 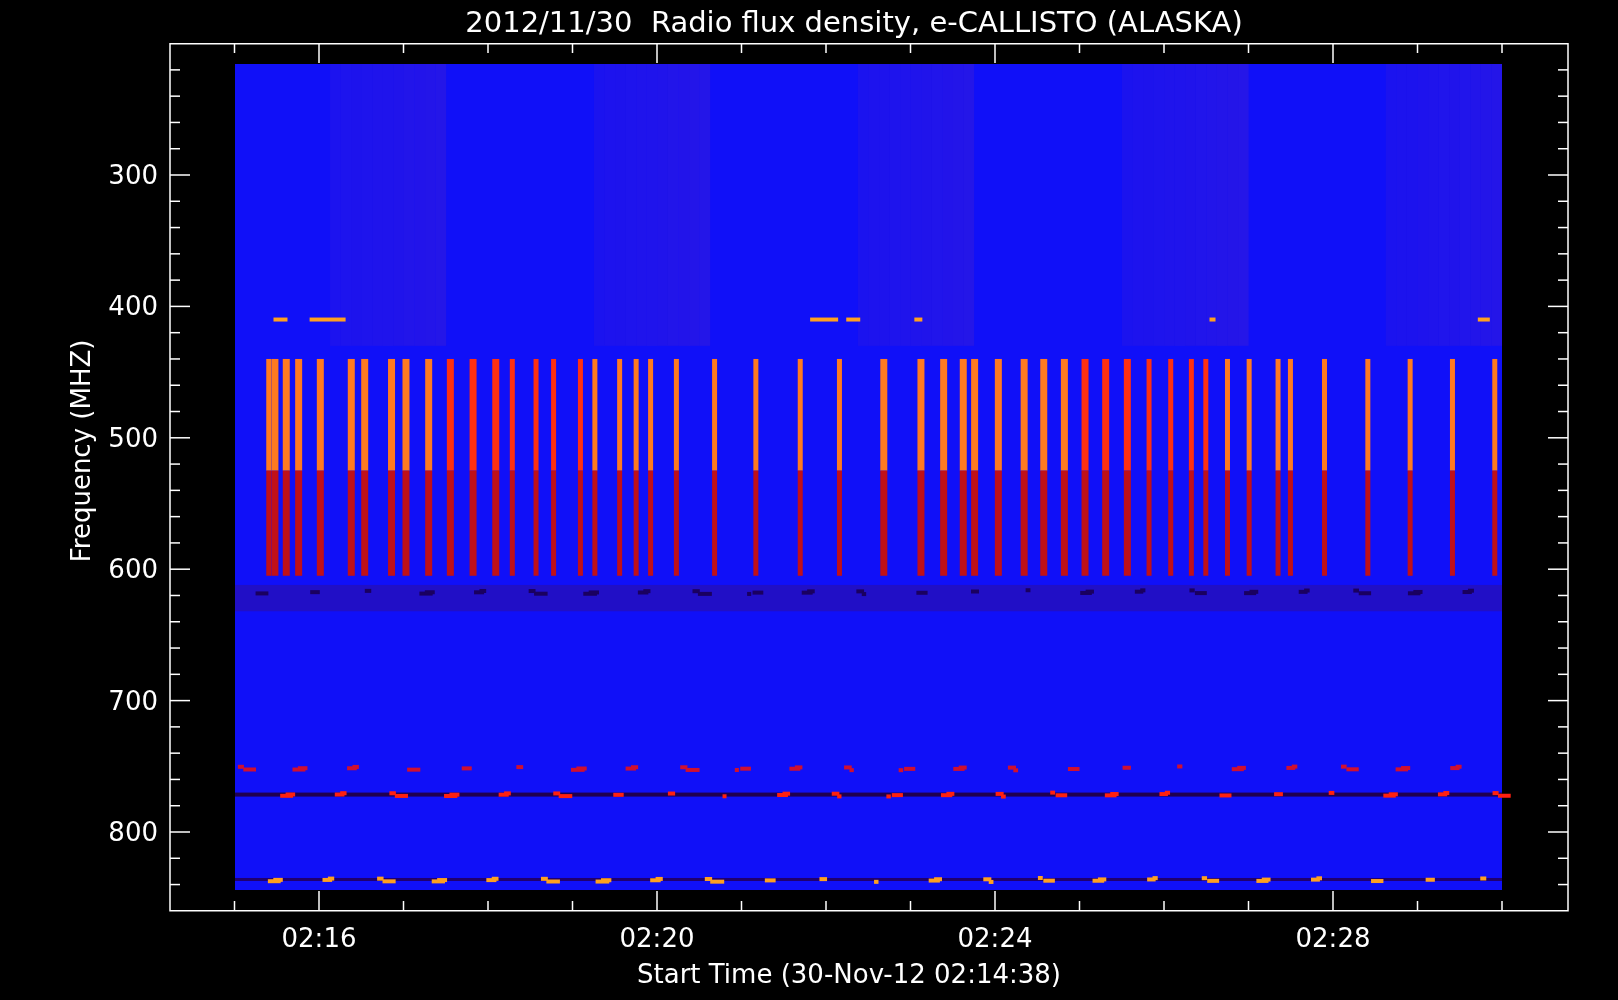 I want to click on tick-label: 02:28, so click(x=1333, y=938).